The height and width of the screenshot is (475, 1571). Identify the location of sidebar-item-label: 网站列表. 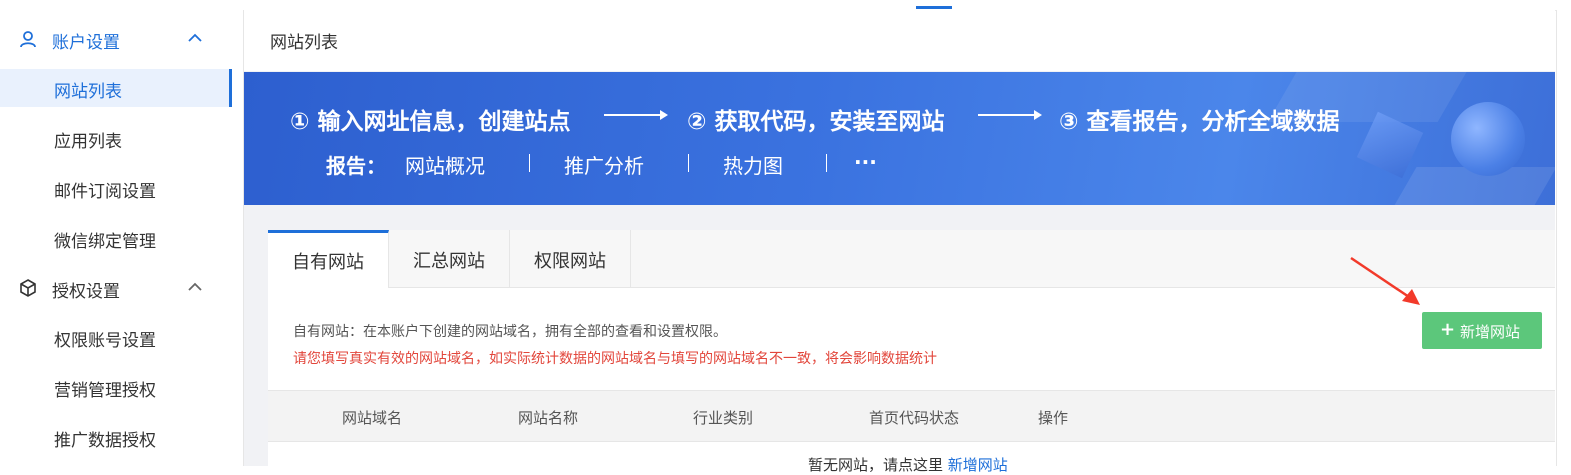
(88, 92).